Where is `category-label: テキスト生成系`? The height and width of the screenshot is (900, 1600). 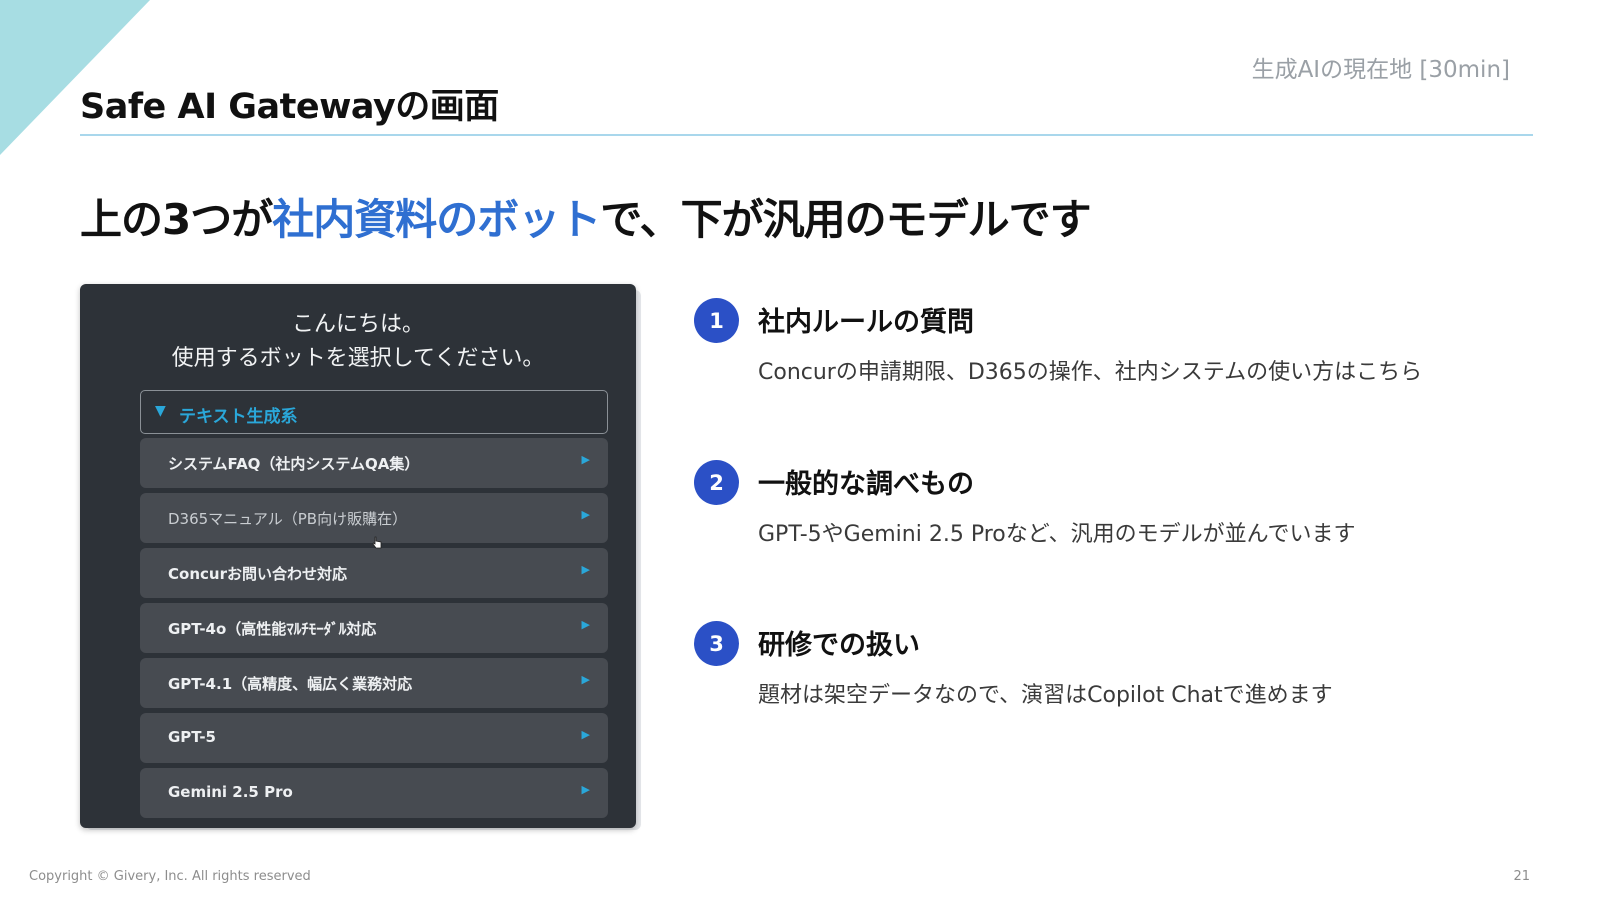
category-label: テキスト生成系 is located at coordinates (238, 417).